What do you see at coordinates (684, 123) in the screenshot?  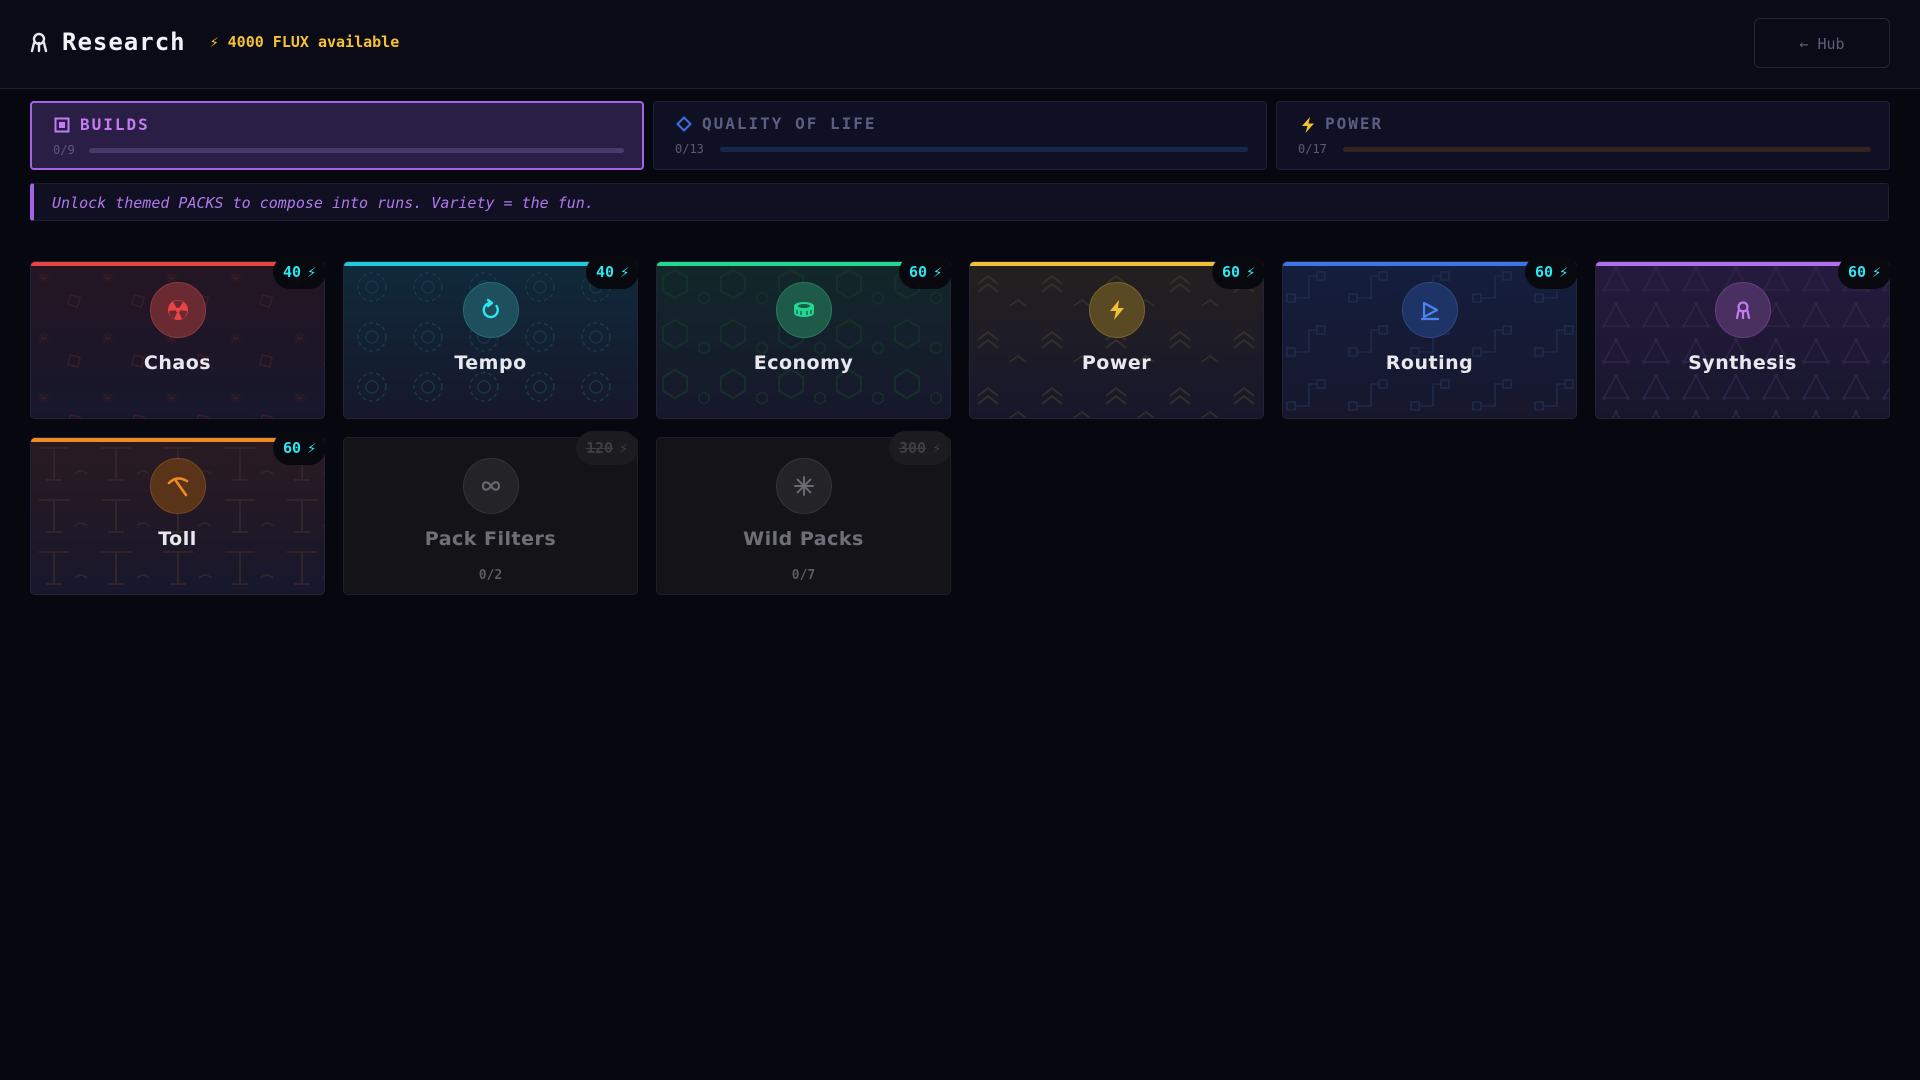 I see `diamond-icon` at bounding box center [684, 123].